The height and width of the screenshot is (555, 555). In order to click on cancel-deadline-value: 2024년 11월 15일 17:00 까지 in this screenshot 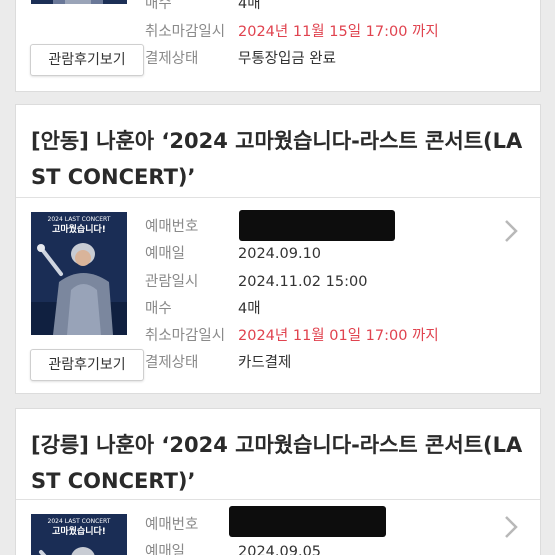, I will do `click(338, 32)`.